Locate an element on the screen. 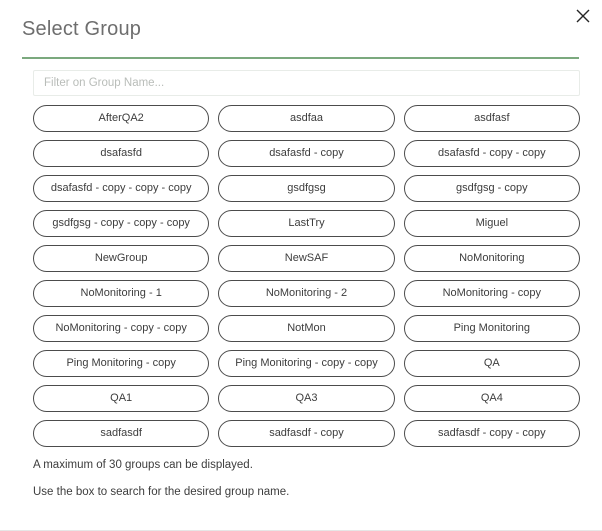  group-button: NoMonitoring - copy - copy is located at coordinates (121, 328).